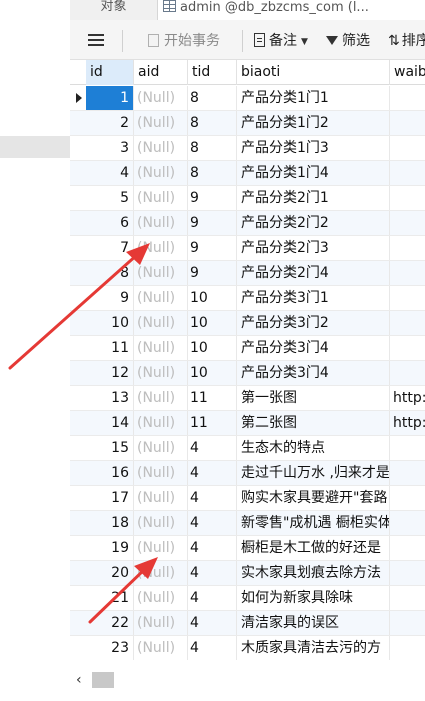 The width and height of the screenshot is (425, 701). What do you see at coordinates (247, 680) in the screenshot?
I see `horizontal-scrollbar: ‹` at bounding box center [247, 680].